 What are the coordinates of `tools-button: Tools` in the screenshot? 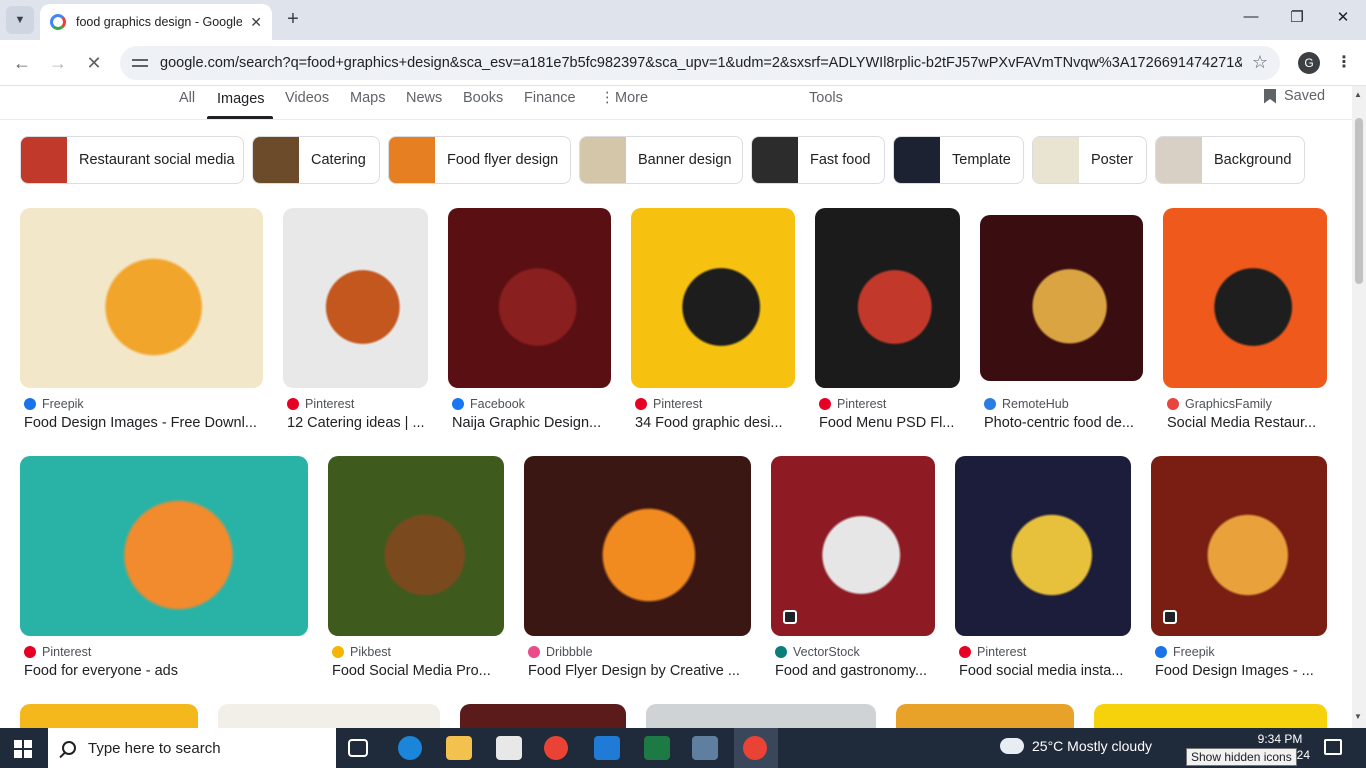 It's located at (826, 98).